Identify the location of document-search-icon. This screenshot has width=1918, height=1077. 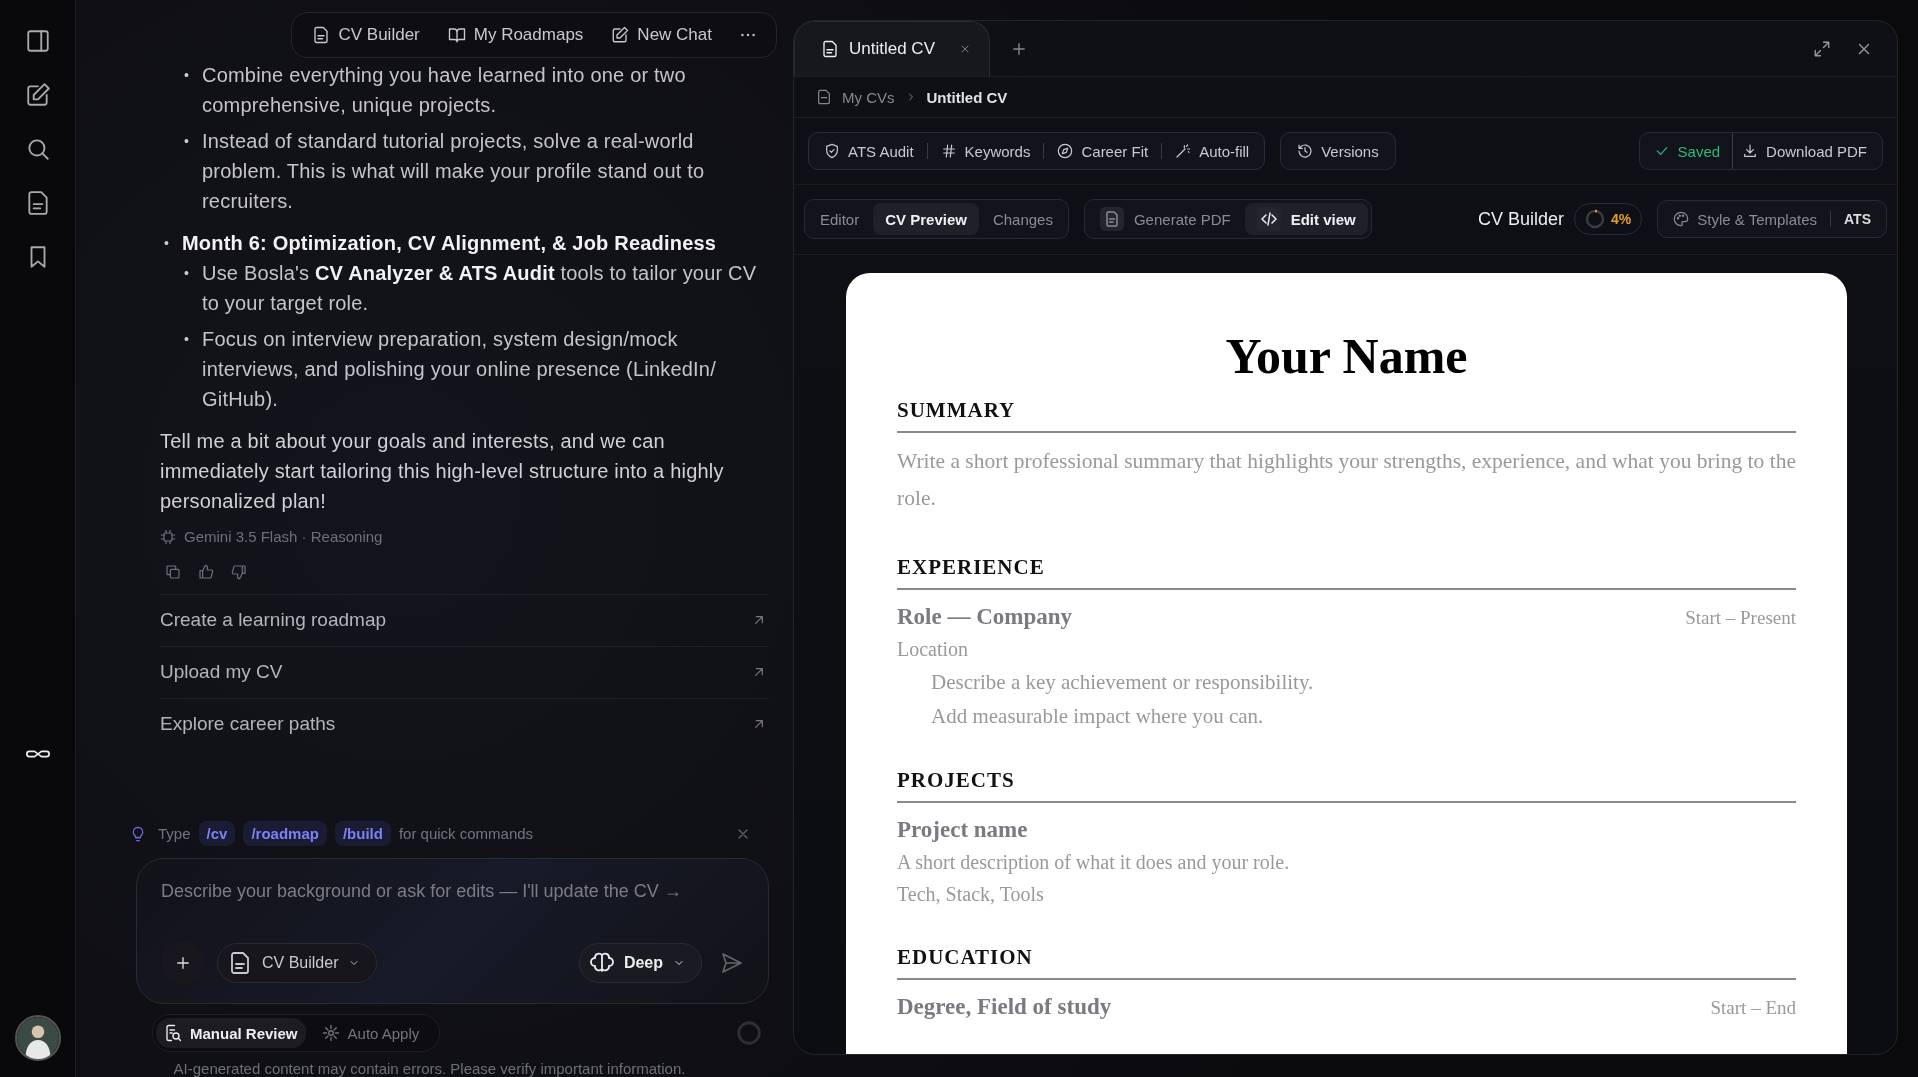
(173, 1033).